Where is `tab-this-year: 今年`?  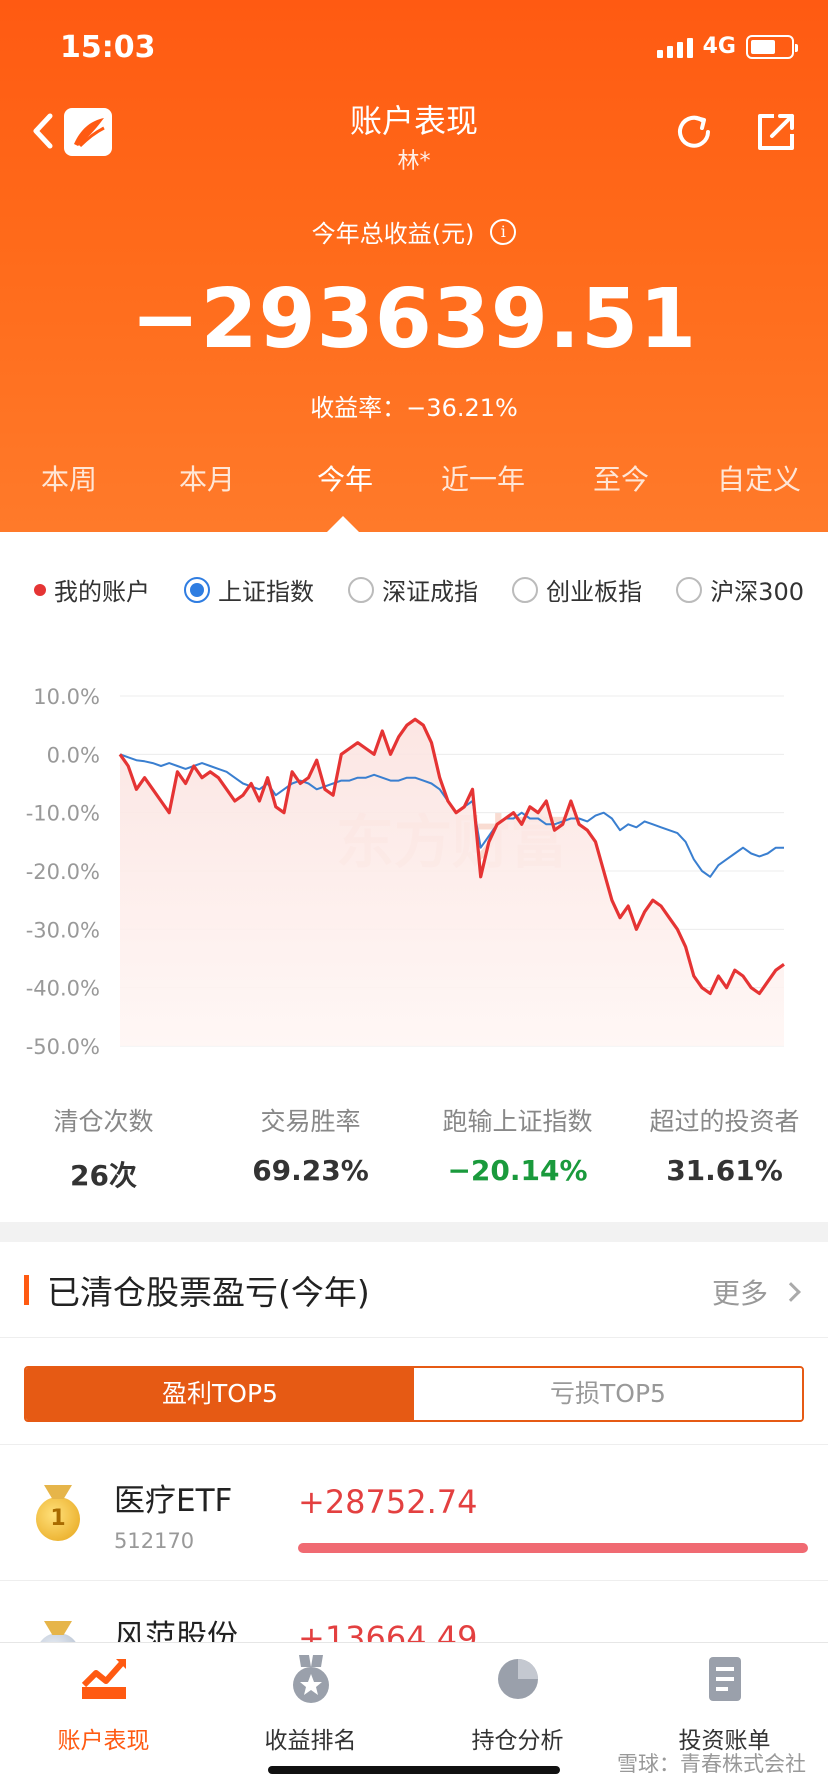
tab-this-year: 今年 is located at coordinates (345, 488).